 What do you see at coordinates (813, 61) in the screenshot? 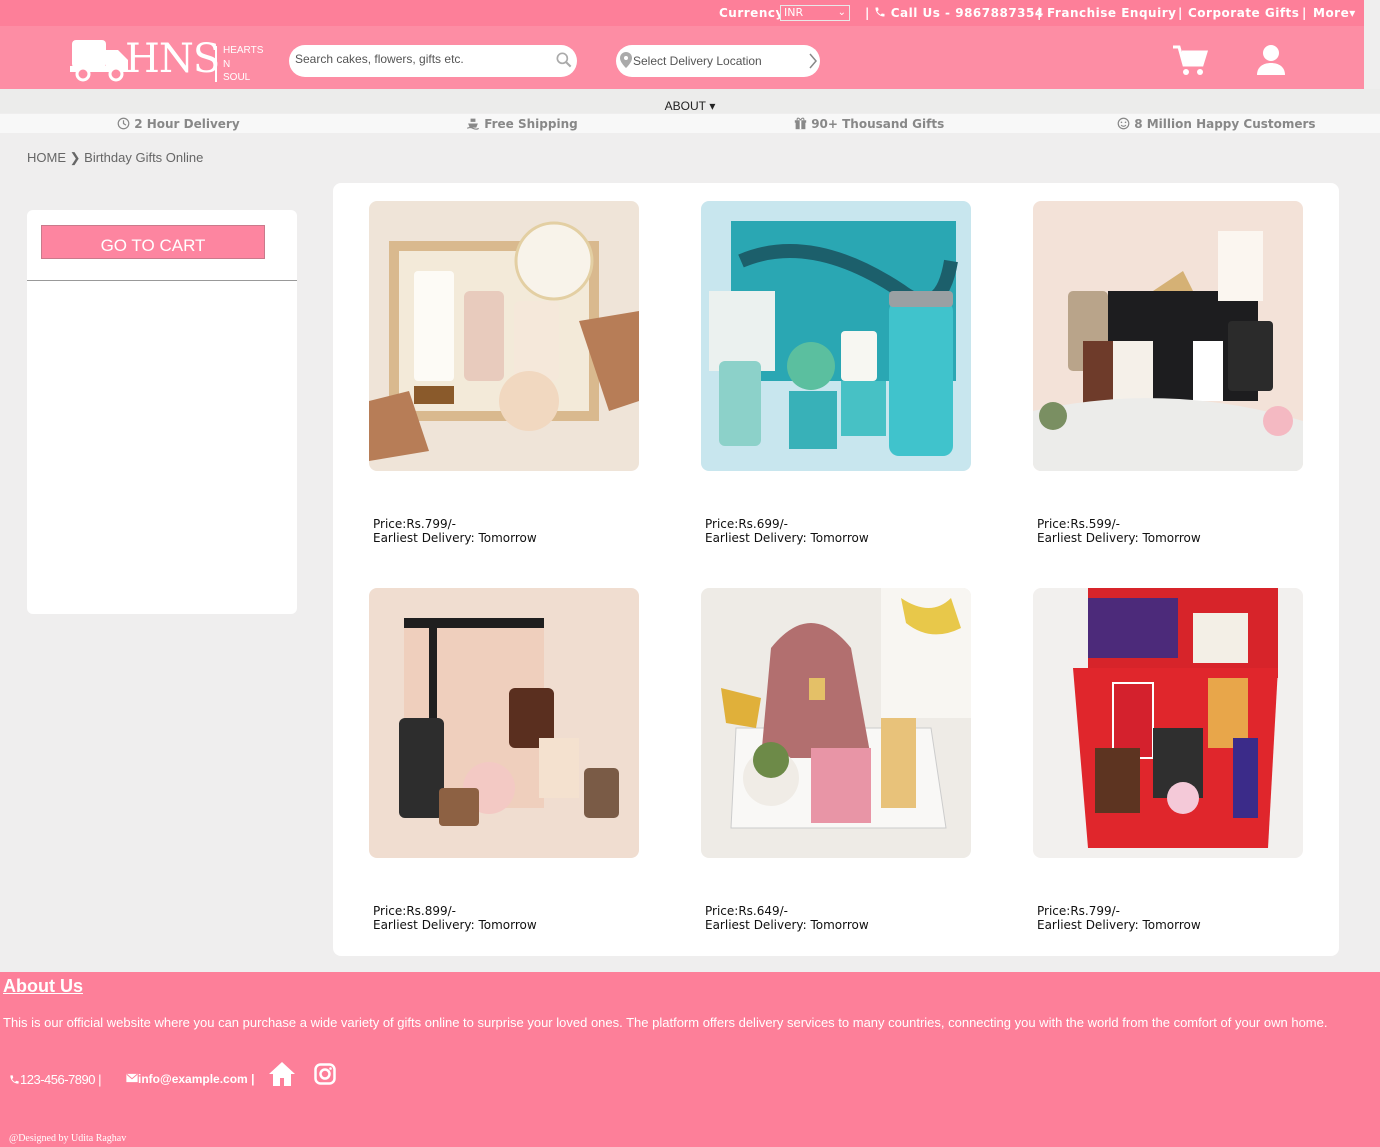
I see `chevron-right-icon` at bounding box center [813, 61].